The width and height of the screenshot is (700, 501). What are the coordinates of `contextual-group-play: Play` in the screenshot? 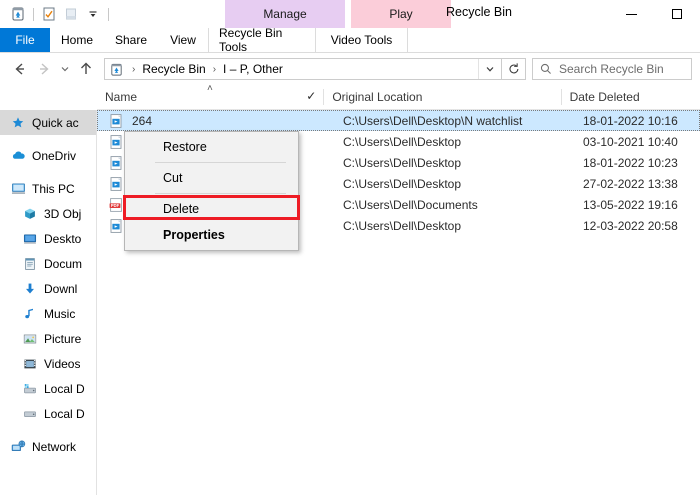 It's located at (401, 14).